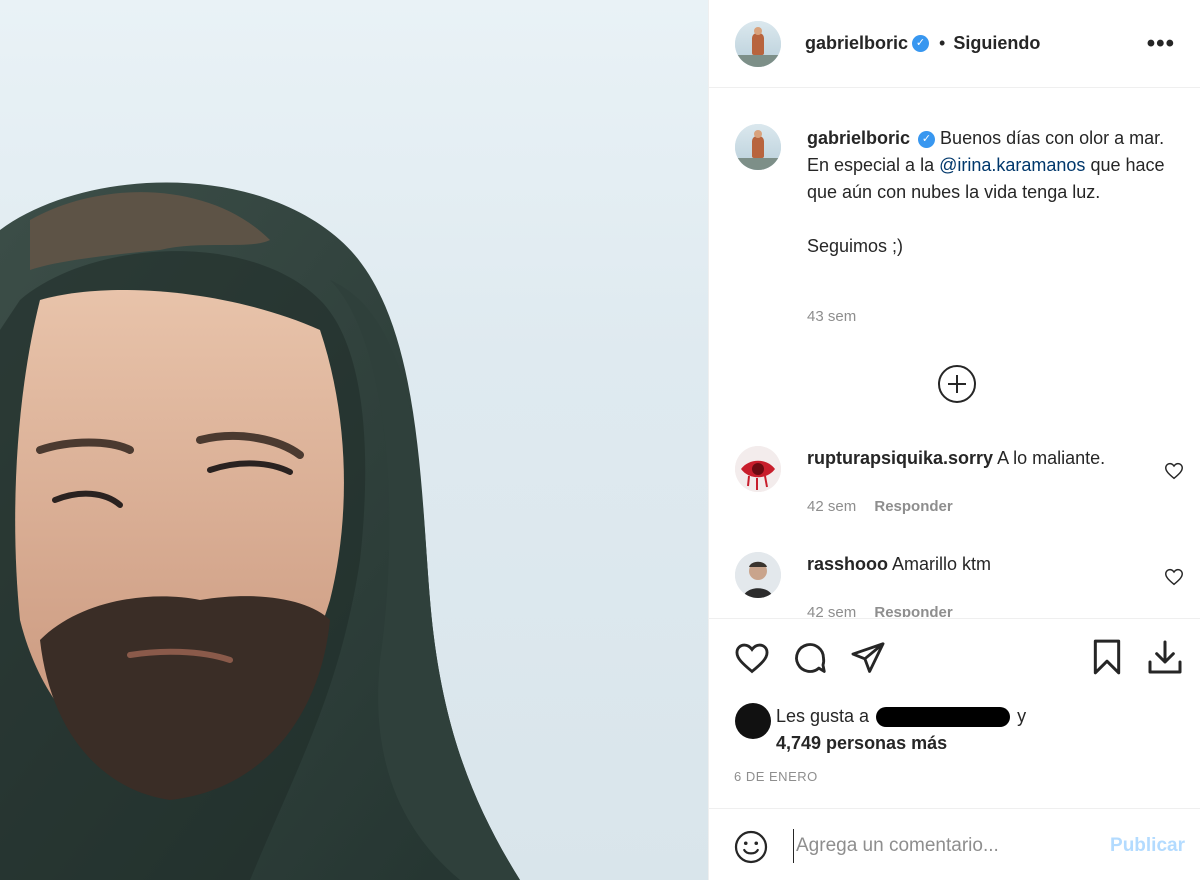 The image size is (1200, 880). Describe the element at coordinates (1051, 458) in the screenshot. I see `comment-text: A lo maliante.` at that location.